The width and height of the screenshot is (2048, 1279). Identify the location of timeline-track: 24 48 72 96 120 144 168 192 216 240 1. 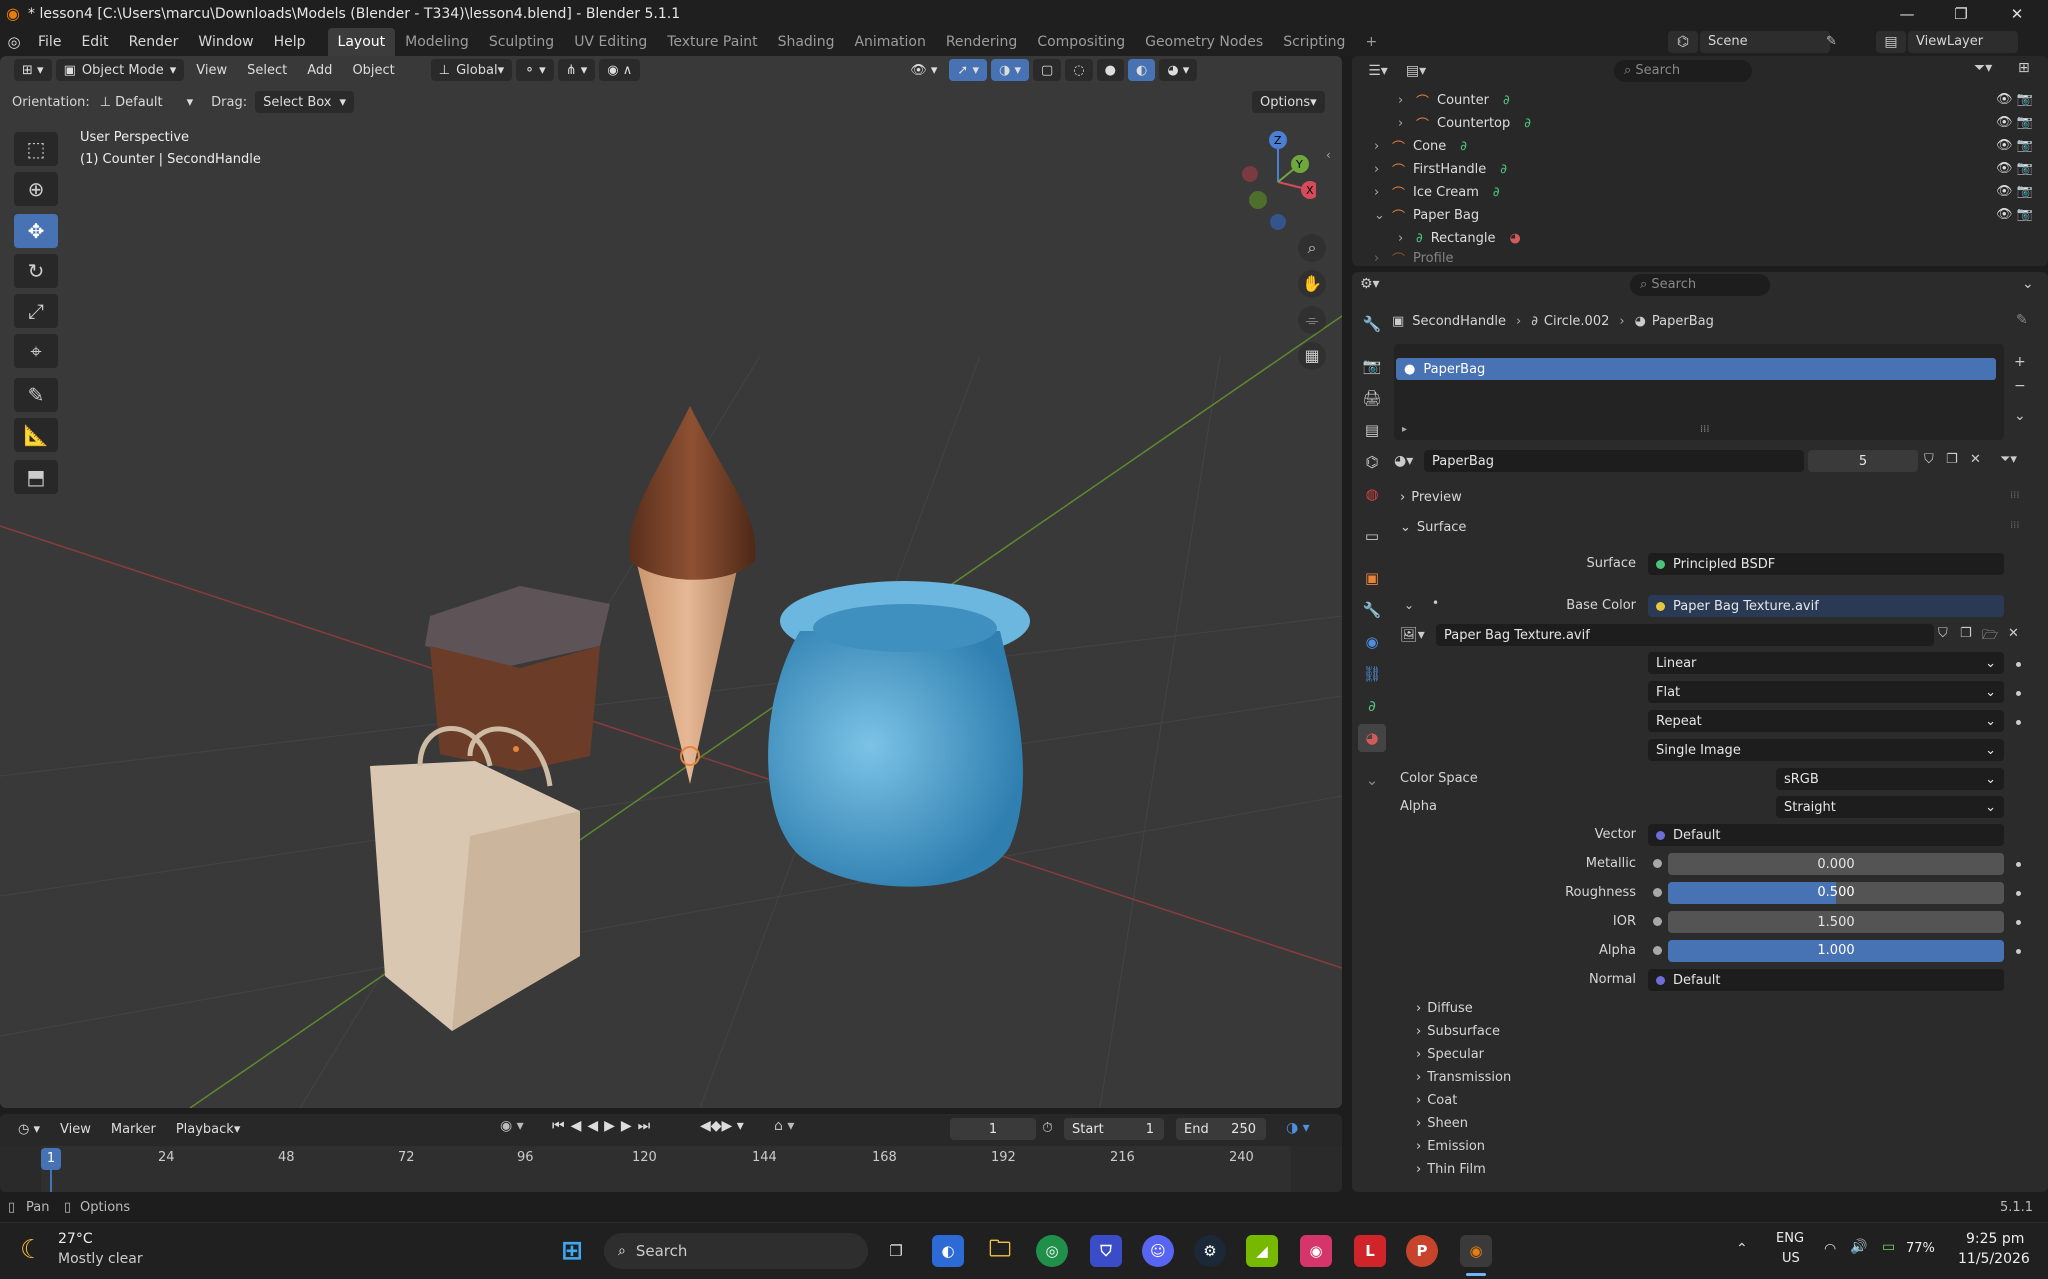
(671, 1169).